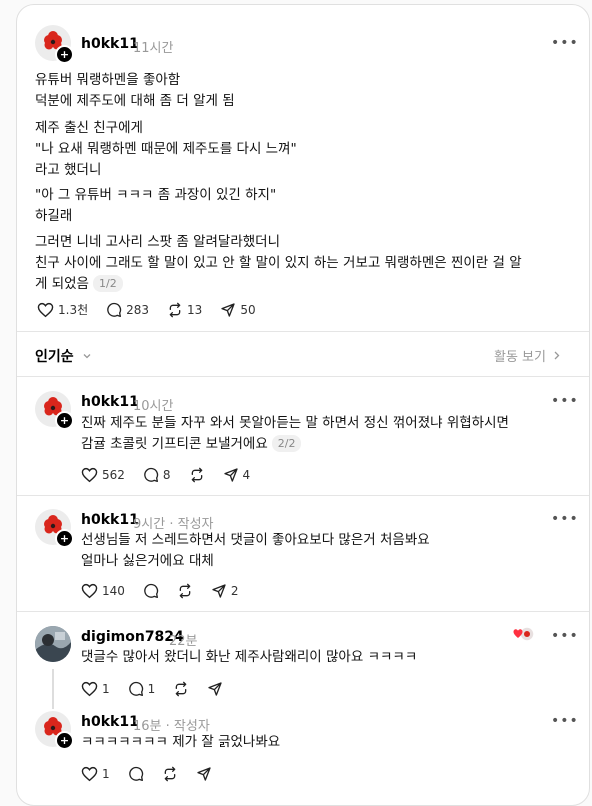  What do you see at coordinates (238, 310) in the screenshot?
I see `share-button: 50` at bounding box center [238, 310].